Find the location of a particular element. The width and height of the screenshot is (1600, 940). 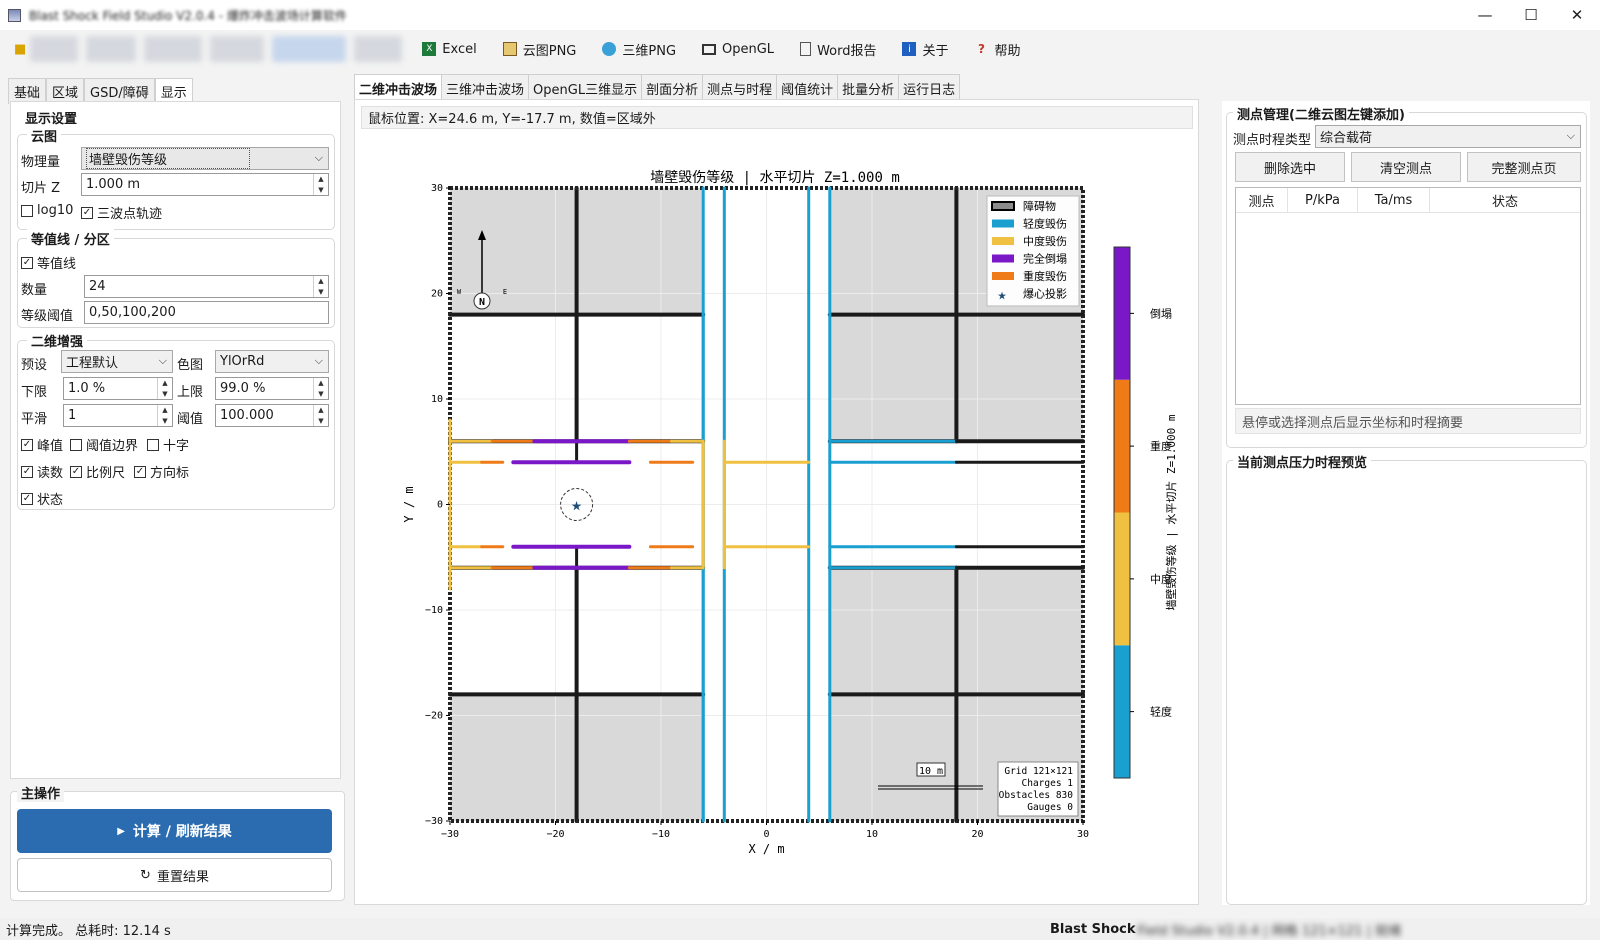

tri-wave-checkbox: ✓ 三波点轨迹 is located at coordinates (121, 212).